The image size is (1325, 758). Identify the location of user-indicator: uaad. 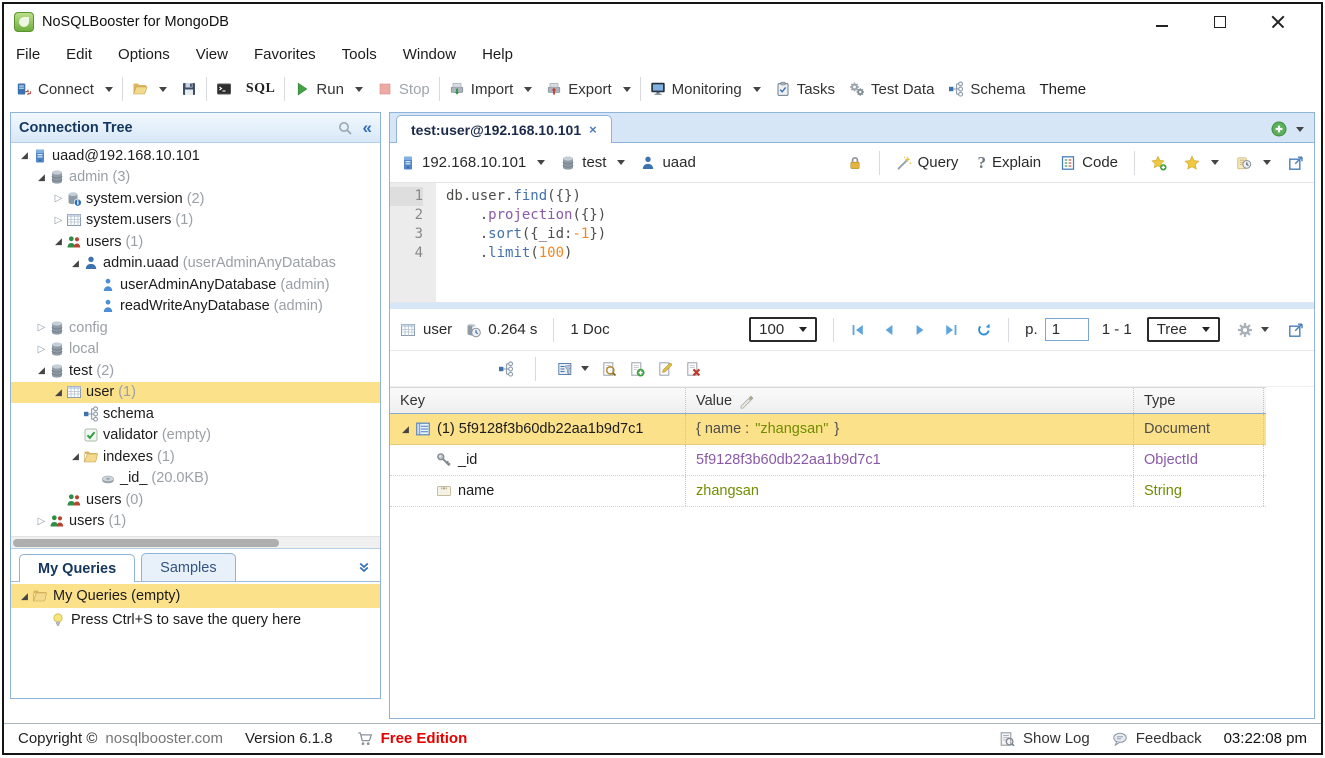
(668, 162).